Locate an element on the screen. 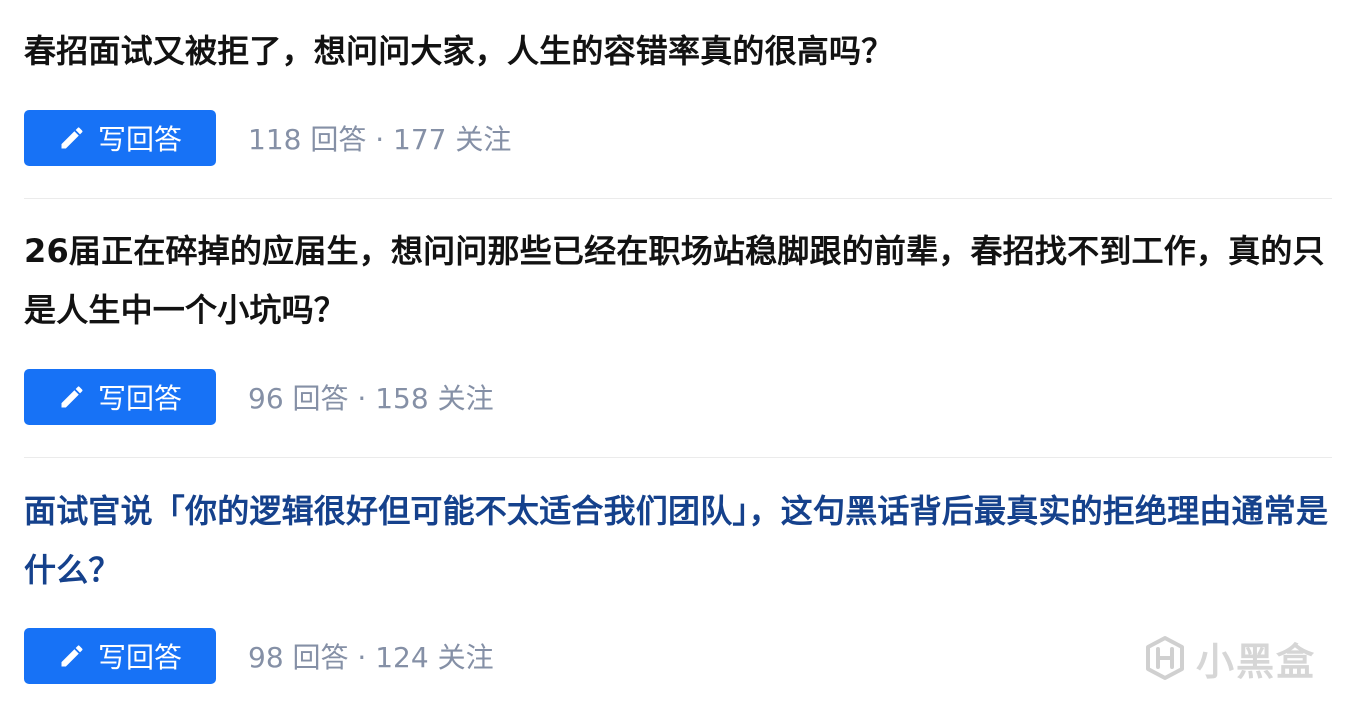  question-stats: 96 回答 · 158 关注 is located at coordinates (371, 398).